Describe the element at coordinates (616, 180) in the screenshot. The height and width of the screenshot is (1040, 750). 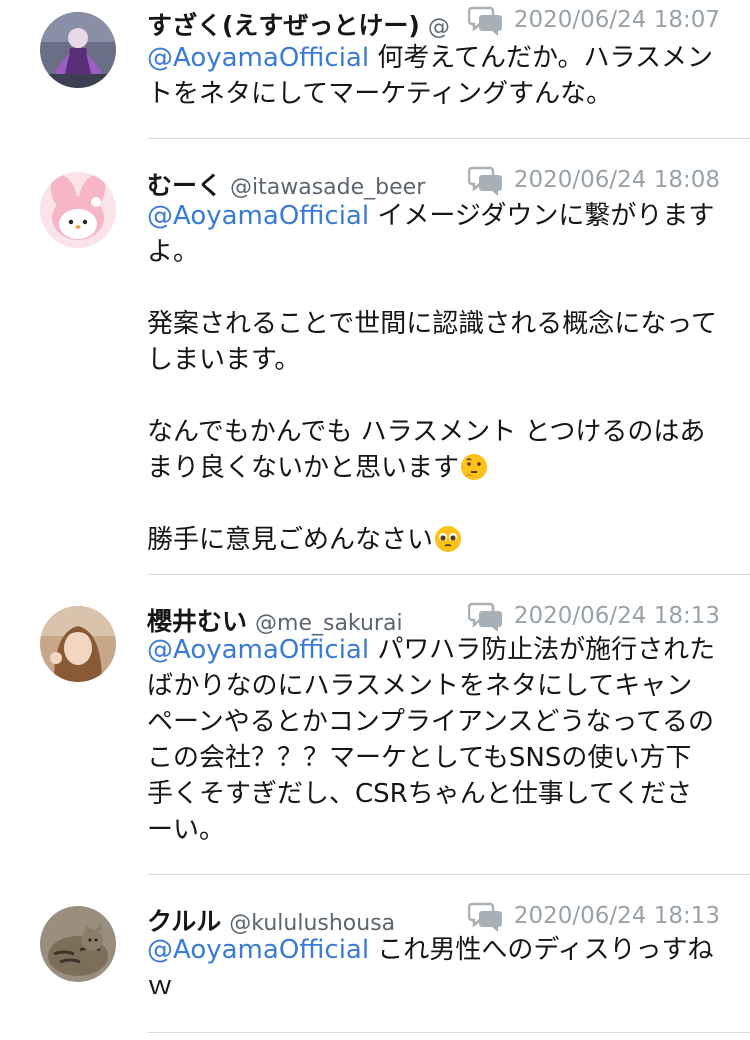
I see `timestamp: 2020/06/24 18:08` at that location.